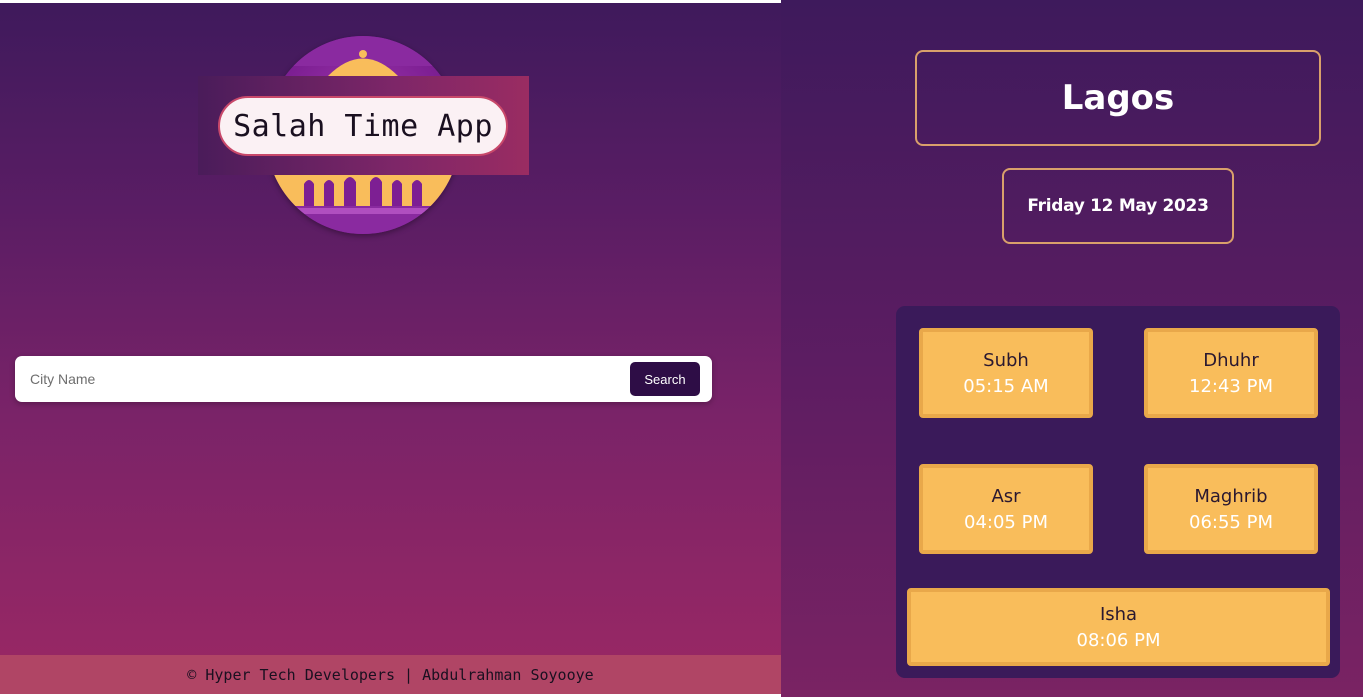 This screenshot has height=697, width=1363. Describe the element at coordinates (1231, 386) in the screenshot. I see `prayer-time: 12:43 PM` at that location.